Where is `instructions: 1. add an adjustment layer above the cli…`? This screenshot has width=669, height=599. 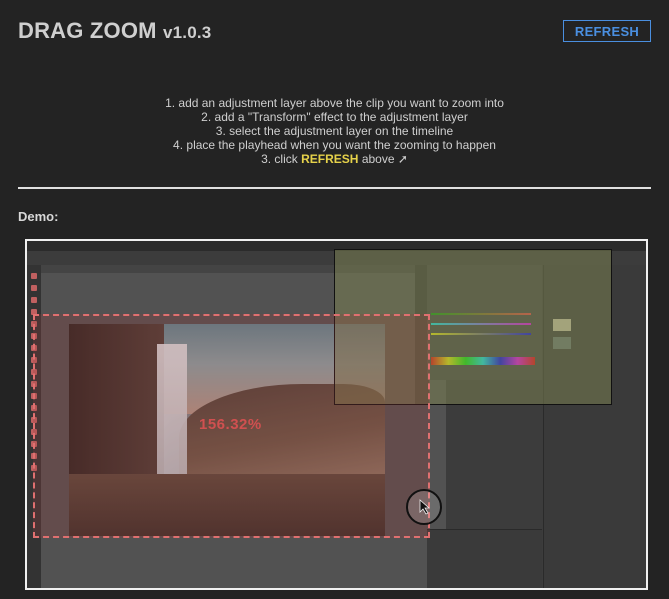 instructions: 1. add an adjustment layer above the cli… is located at coordinates (334, 131).